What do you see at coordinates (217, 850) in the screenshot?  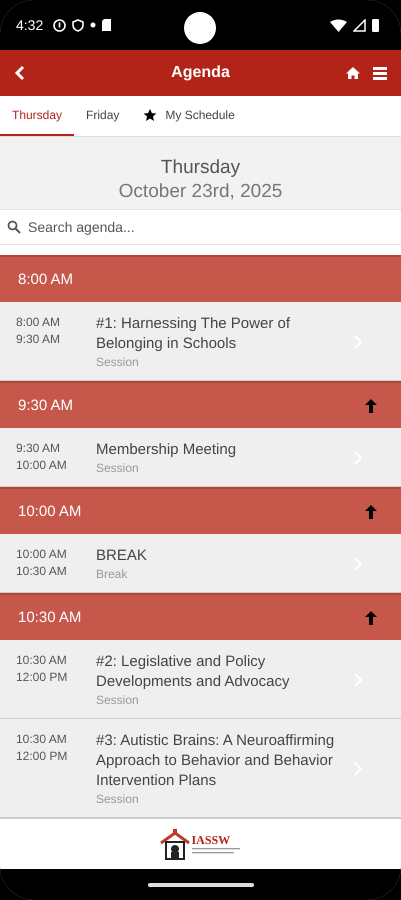 I see `logo-subtitle-drawing` at bounding box center [217, 850].